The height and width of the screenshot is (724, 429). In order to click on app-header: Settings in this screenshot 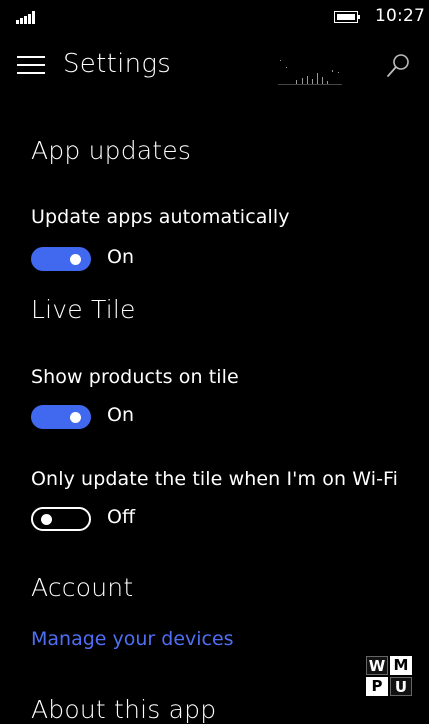, I will do `click(214, 67)`.